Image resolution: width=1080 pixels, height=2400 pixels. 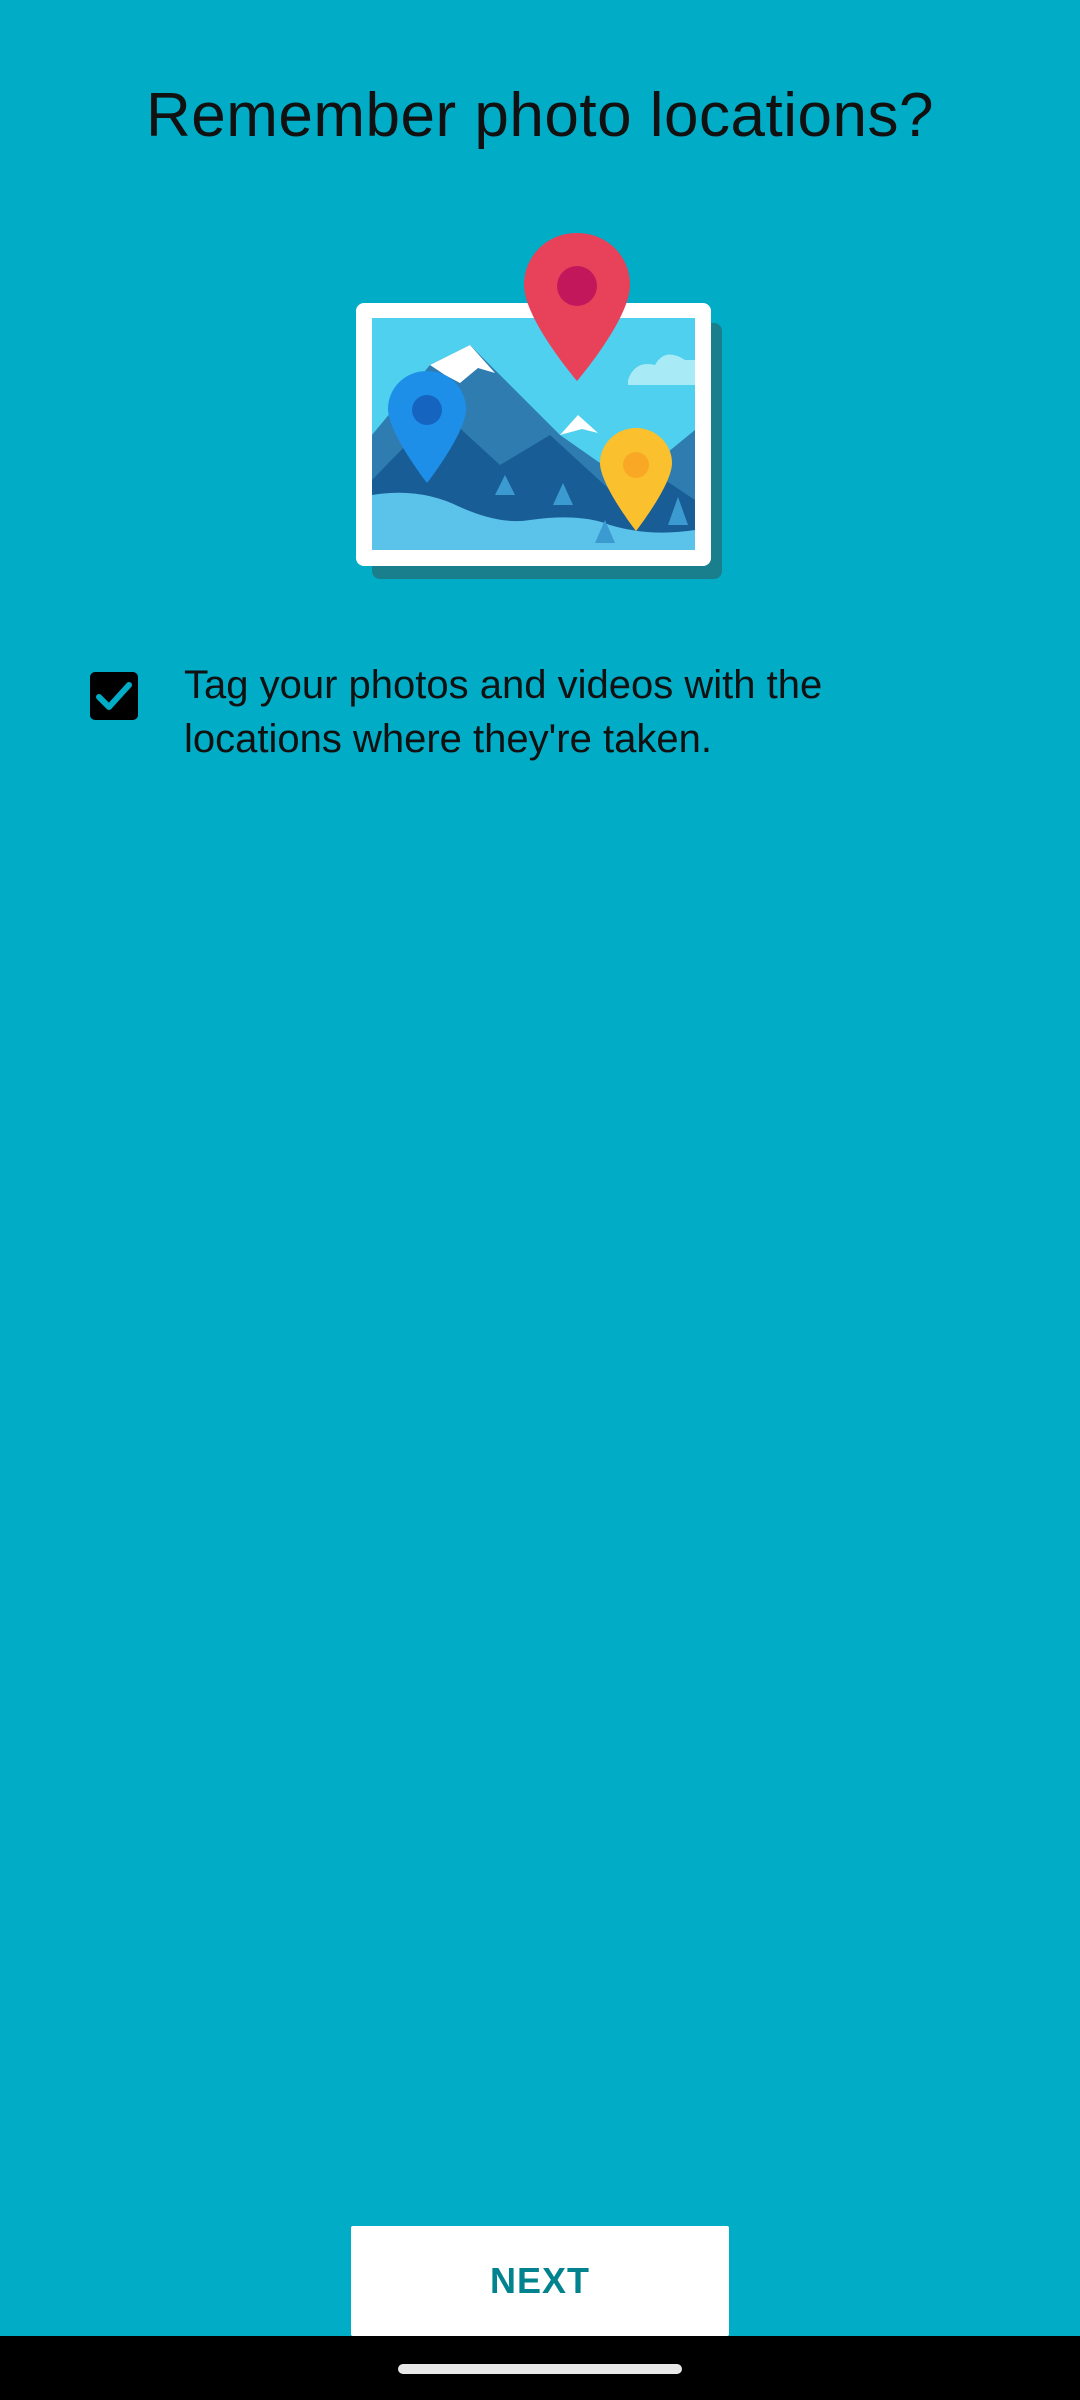 What do you see at coordinates (540, 405) in the screenshot?
I see `photo-location-illustration` at bounding box center [540, 405].